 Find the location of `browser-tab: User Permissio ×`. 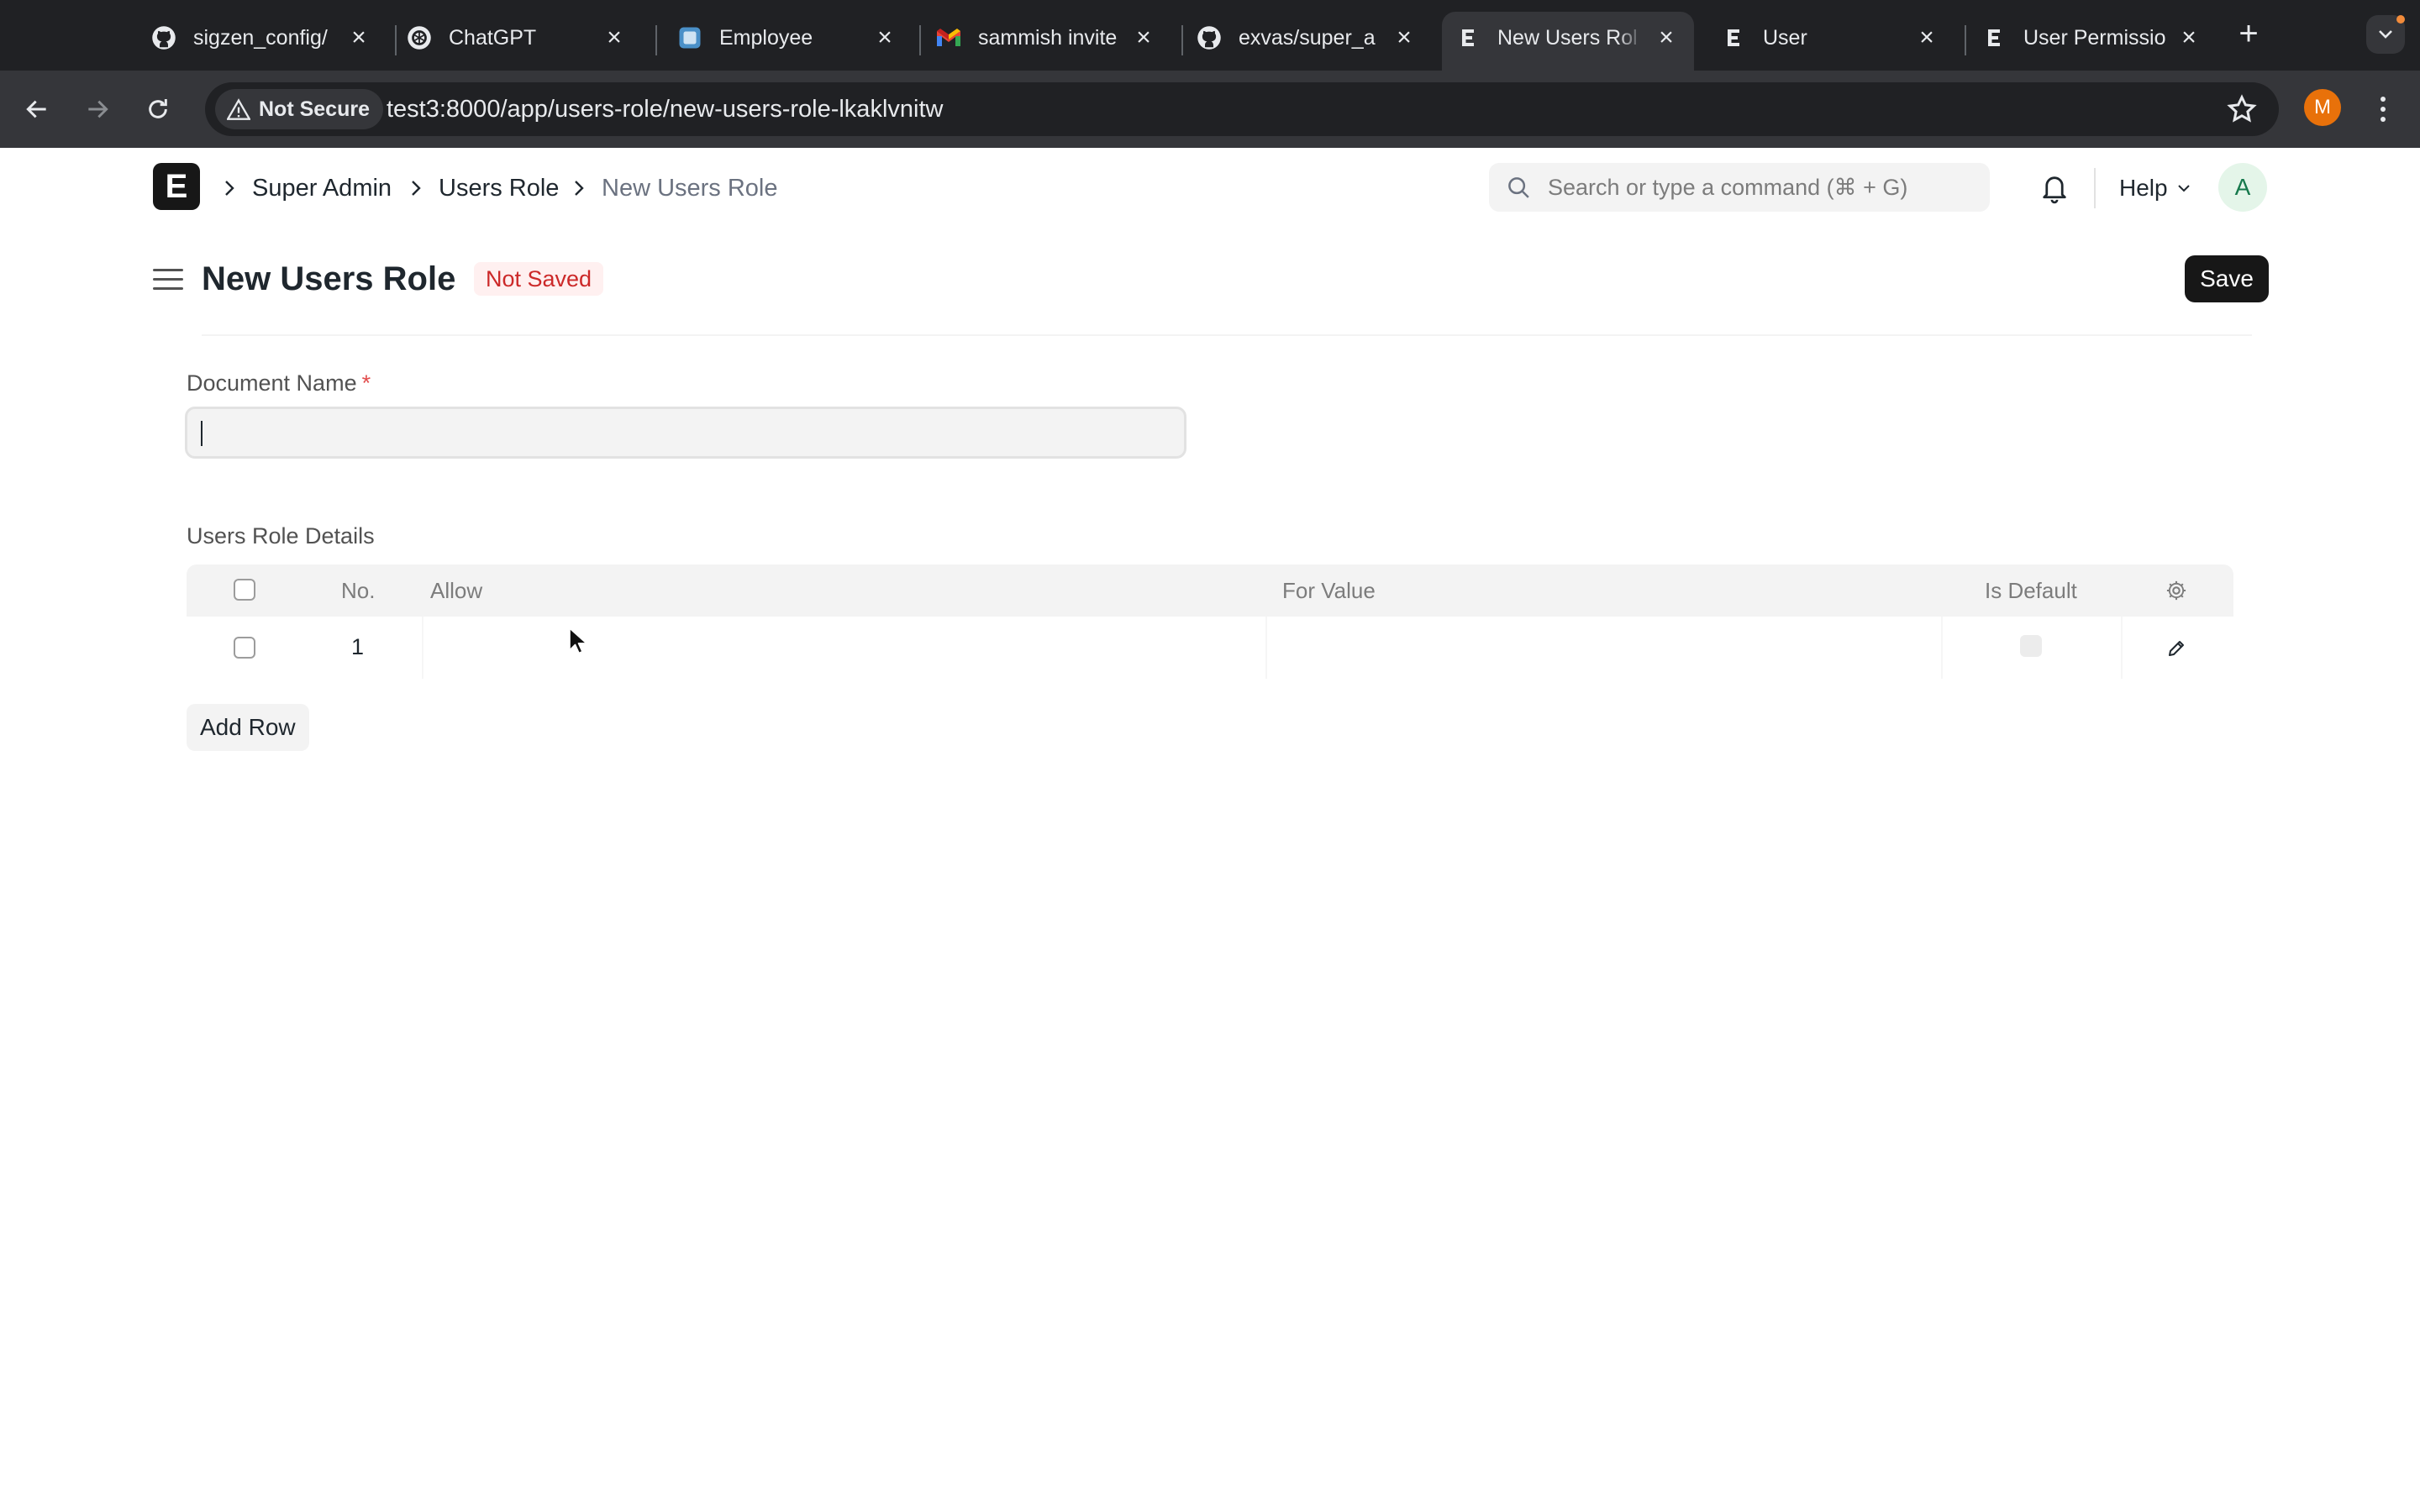

browser-tab: User Permissio × is located at coordinates (2096, 41).